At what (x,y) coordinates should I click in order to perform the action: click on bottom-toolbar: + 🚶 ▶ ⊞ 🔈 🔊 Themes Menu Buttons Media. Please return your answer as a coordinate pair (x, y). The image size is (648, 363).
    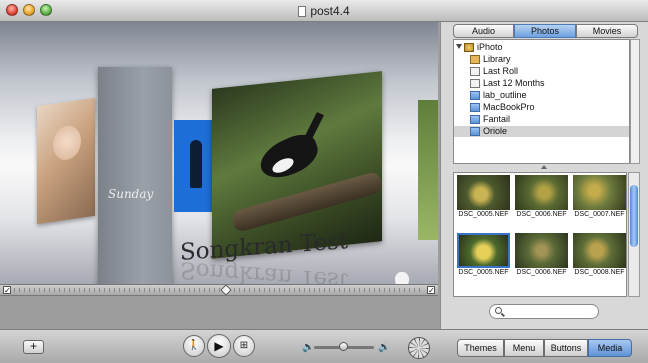
    Looking at the image, I should click on (324, 346).